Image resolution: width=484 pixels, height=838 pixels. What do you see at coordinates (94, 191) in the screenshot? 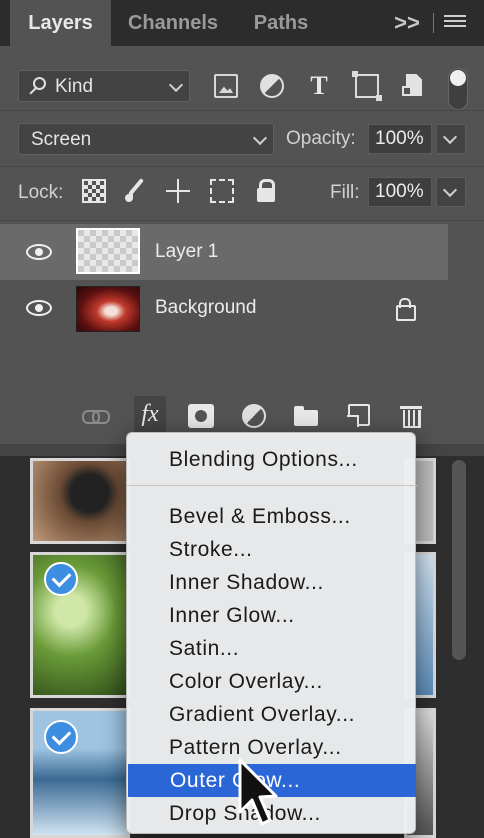
I see `lock-transparent-pixels-icon` at bounding box center [94, 191].